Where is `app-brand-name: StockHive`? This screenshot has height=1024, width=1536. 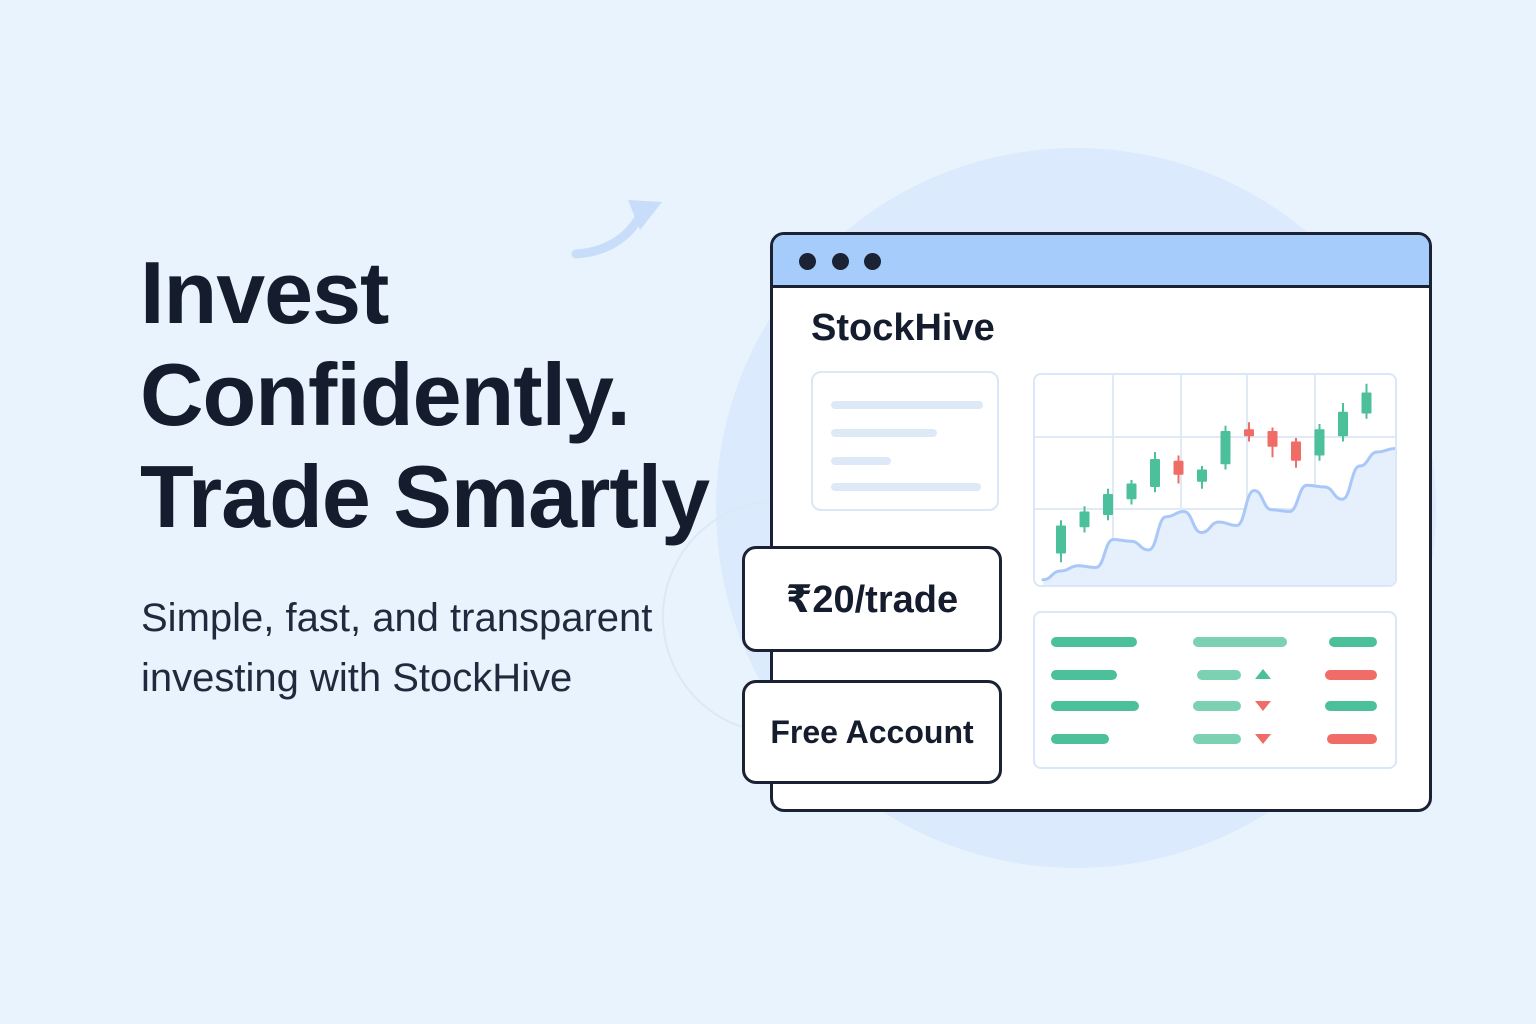 app-brand-name: StockHive is located at coordinates (903, 328).